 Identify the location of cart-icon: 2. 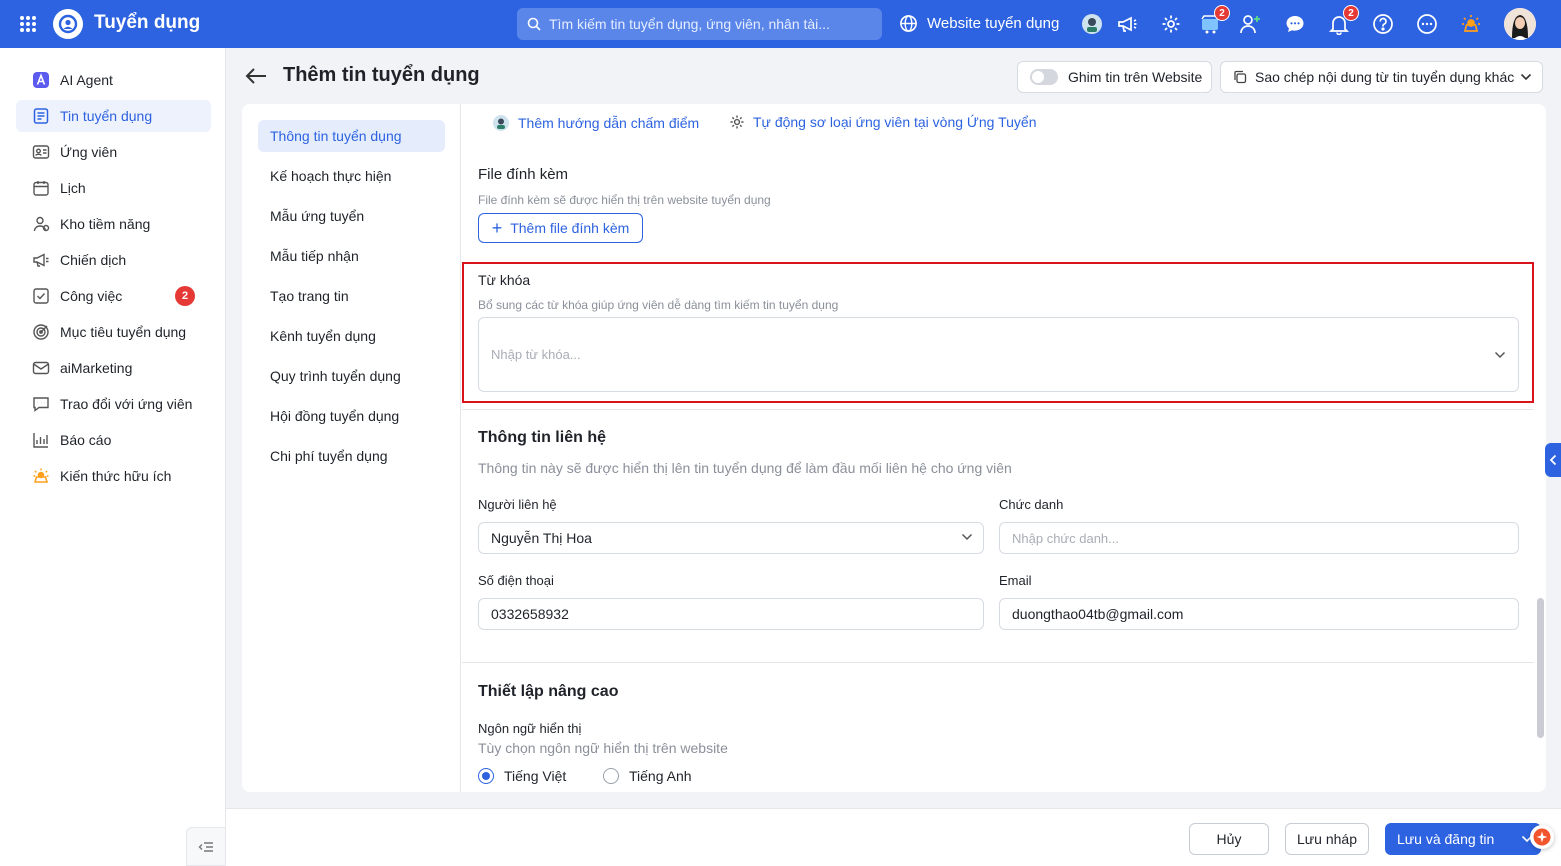
(1214, 20).